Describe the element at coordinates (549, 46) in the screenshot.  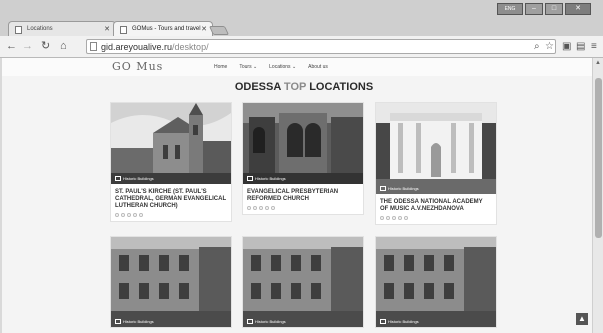
I see `bookmark-star-icon: ☆` at that location.